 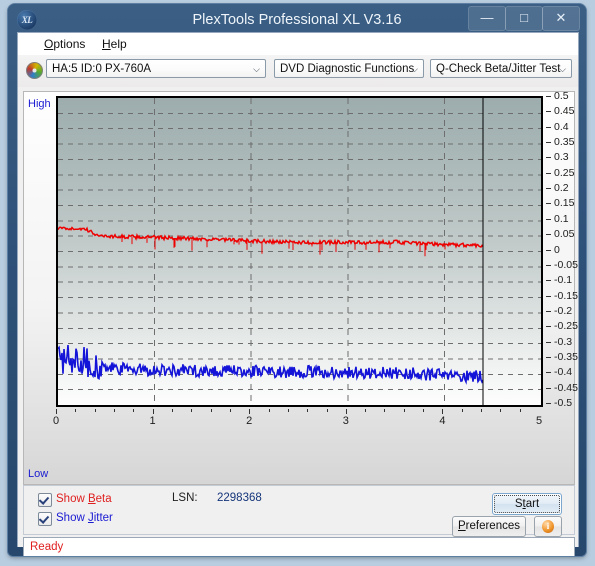 What do you see at coordinates (557, 249) in the screenshot?
I see `y-tick-label: 0` at bounding box center [557, 249].